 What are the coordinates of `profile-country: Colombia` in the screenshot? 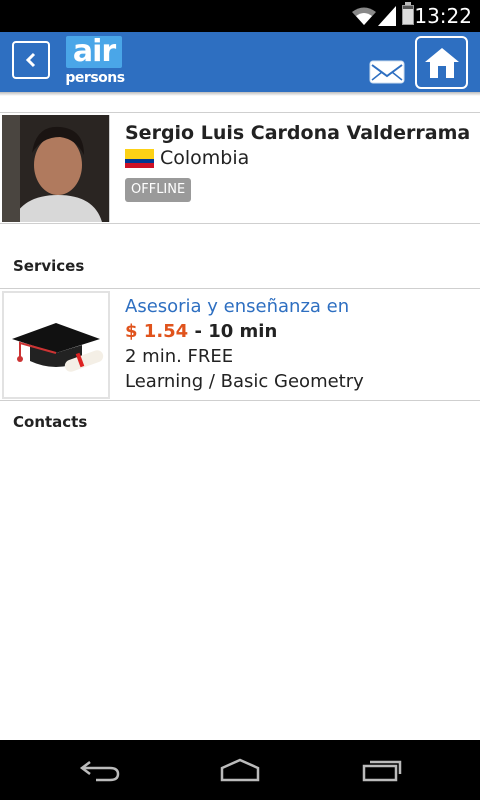 It's located at (205, 158).